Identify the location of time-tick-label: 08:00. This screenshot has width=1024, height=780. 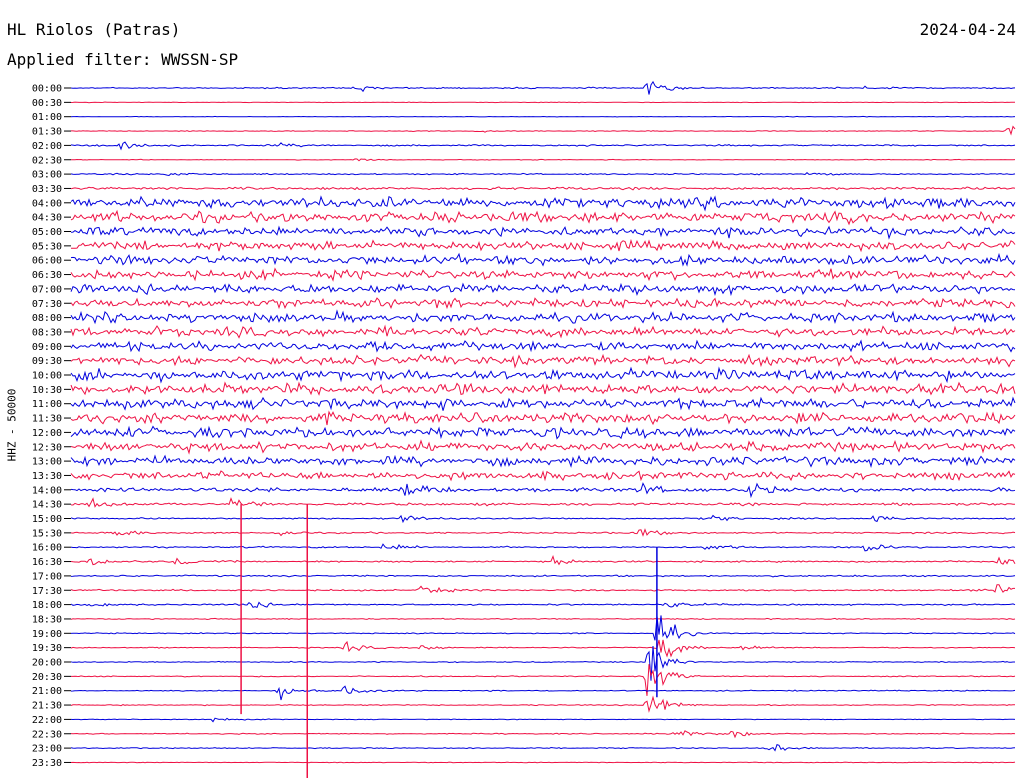
(47, 318).